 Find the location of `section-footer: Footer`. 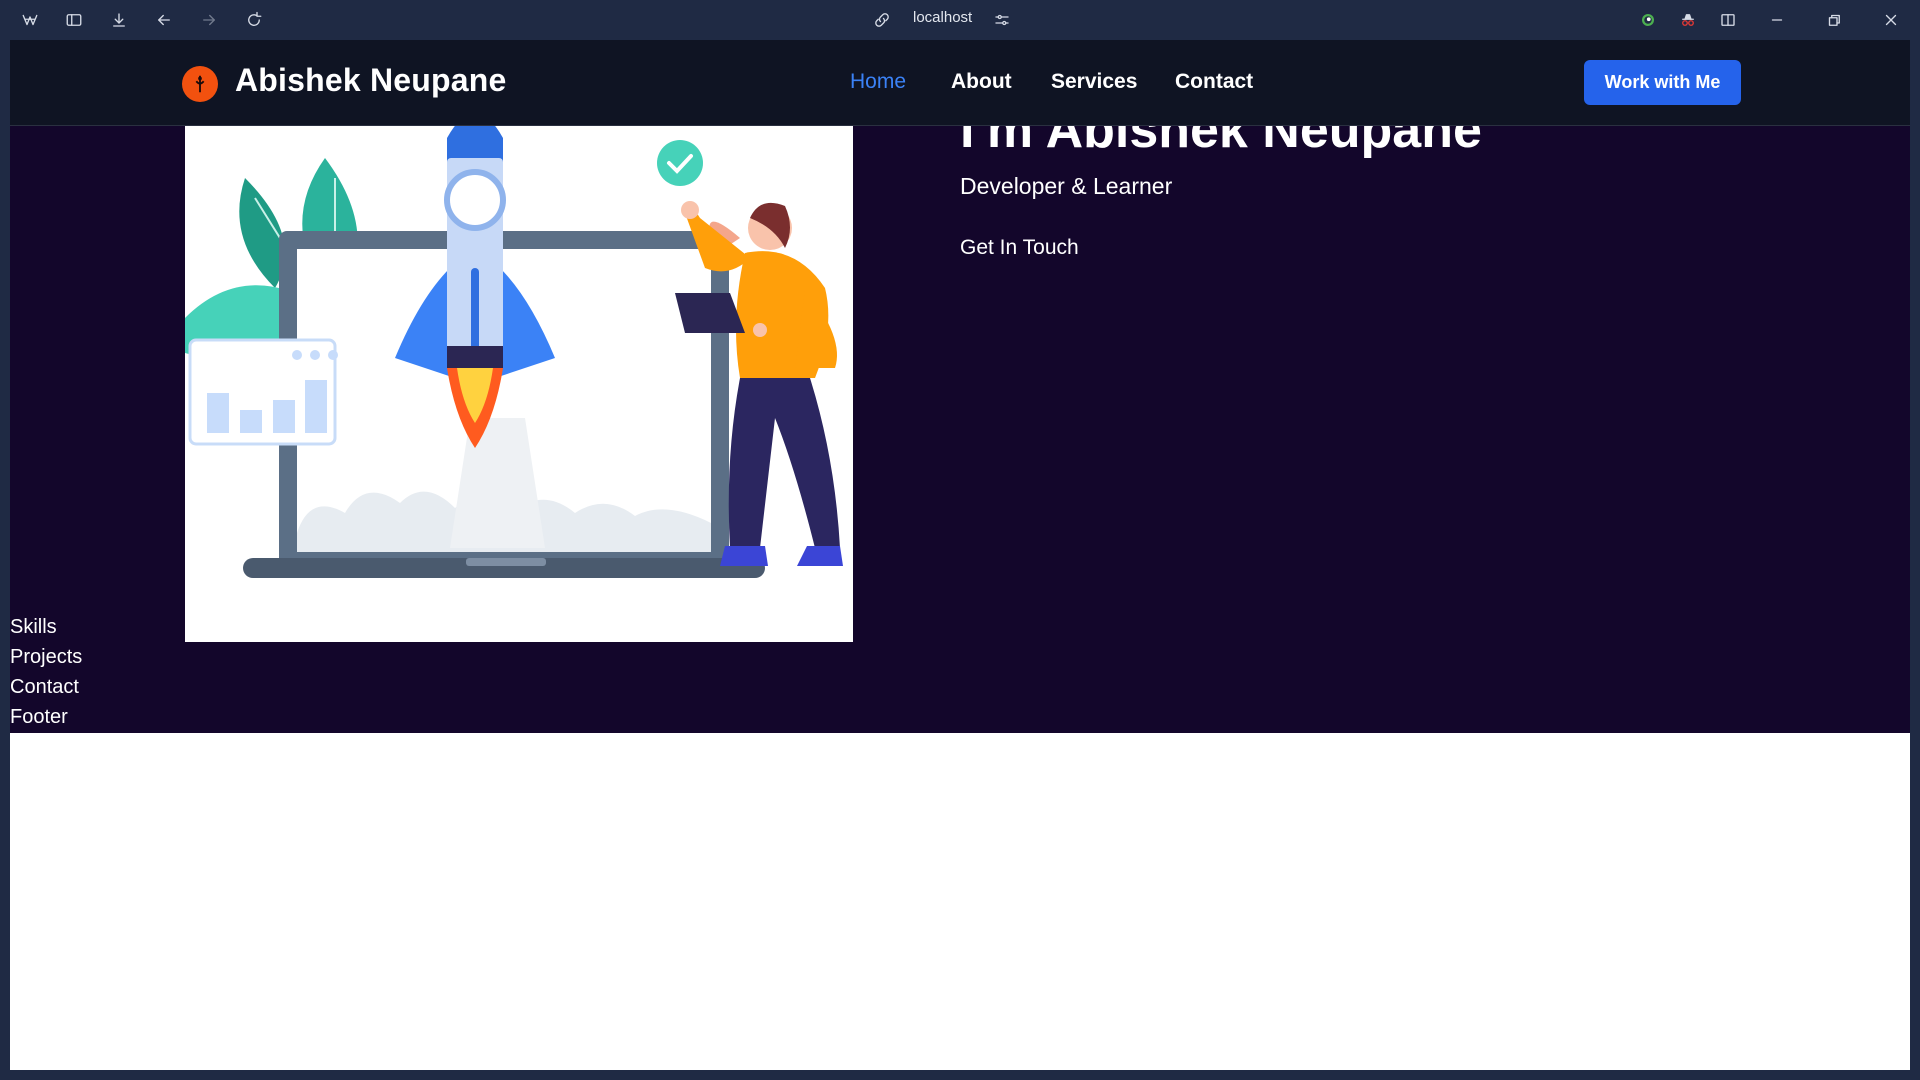

section-footer: Footer is located at coordinates (39, 717).